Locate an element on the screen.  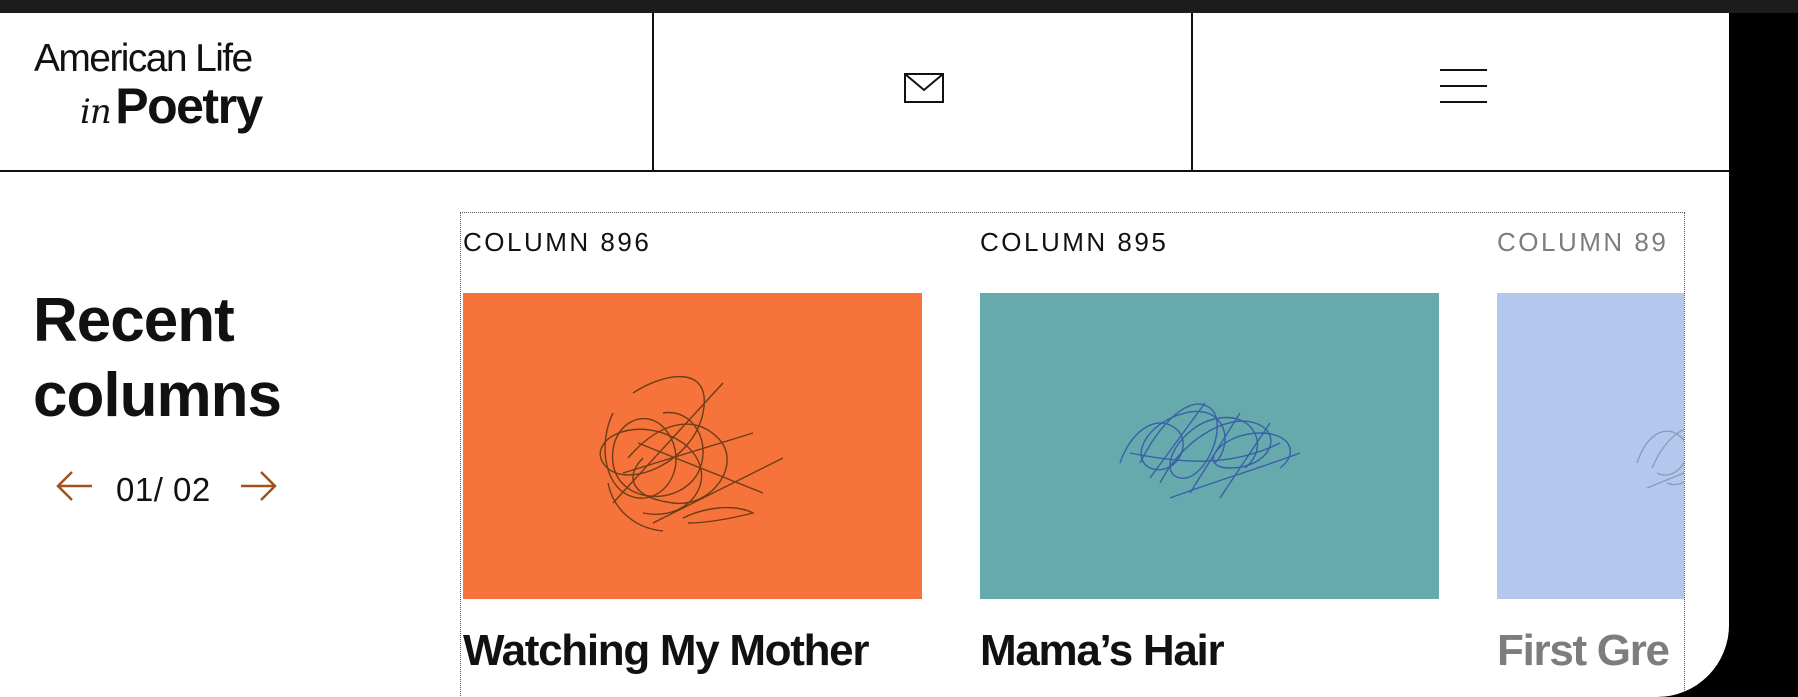
window-top-bar is located at coordinates (899, 6).